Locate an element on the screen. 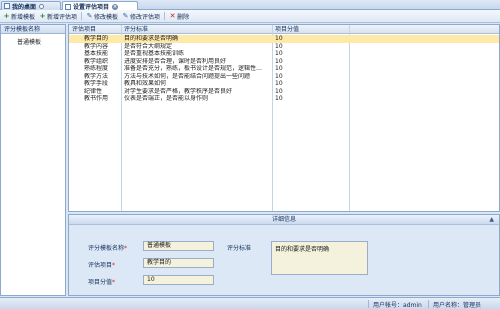  cell-item: 教学目的 is located at coordinates (96, 38).